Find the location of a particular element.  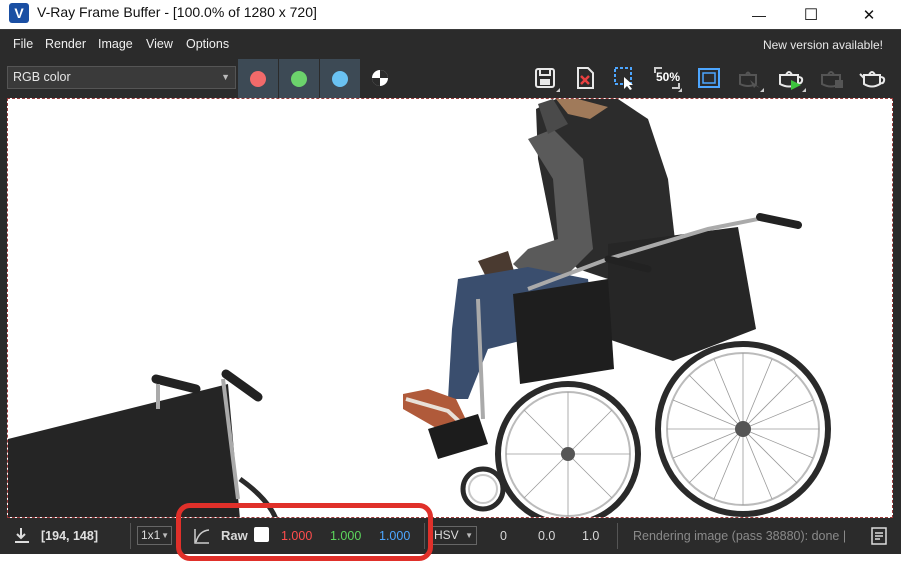

minimize-button: — is located at coordinates (759, 14).